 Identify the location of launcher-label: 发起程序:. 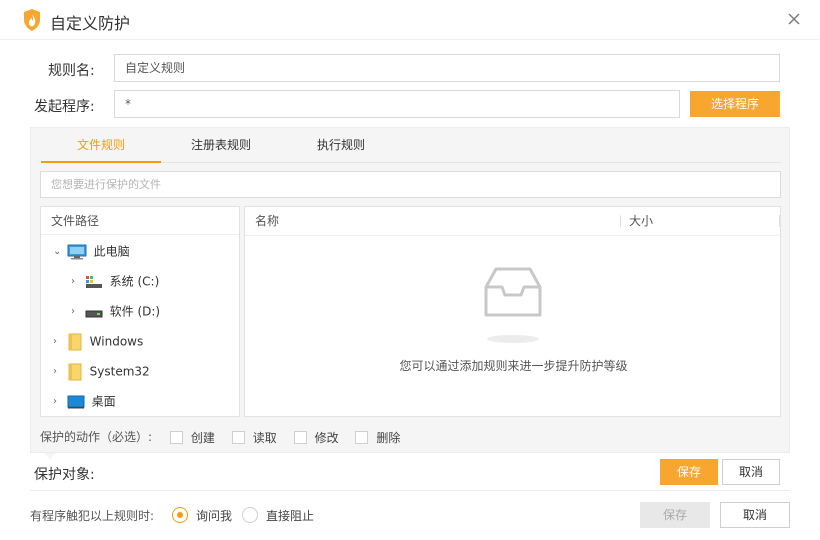
(64, 107).